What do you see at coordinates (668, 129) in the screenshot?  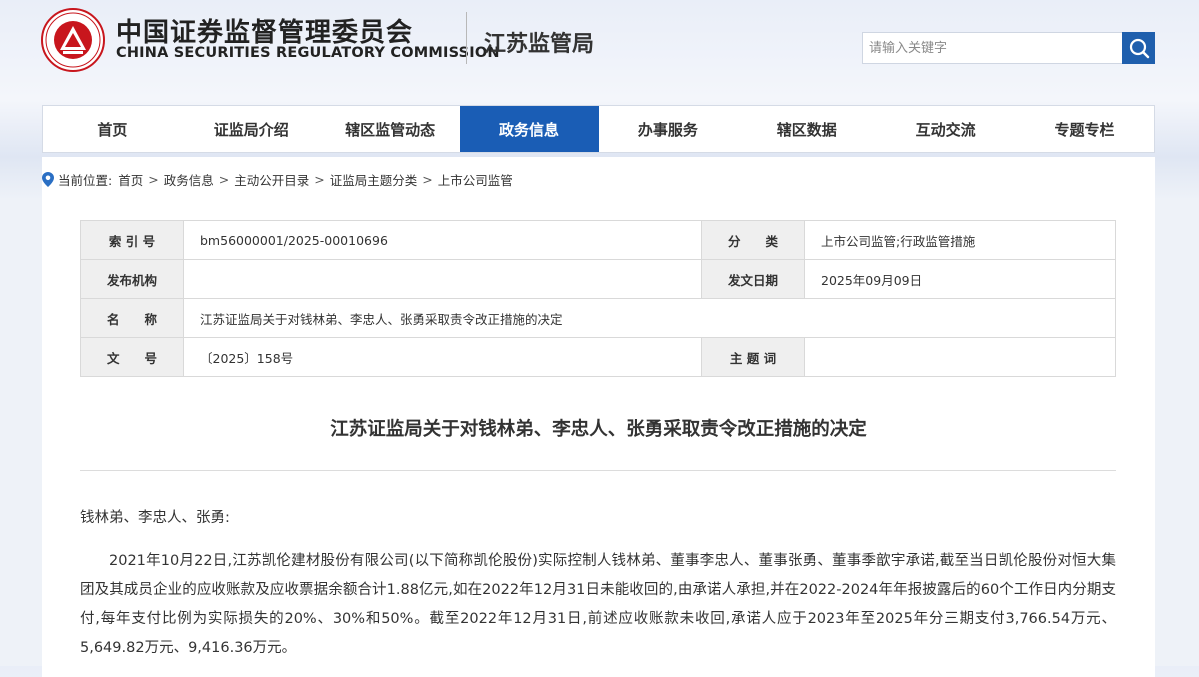 I see `nav-item-services: 办事服务` at bounding box center [668, 129].